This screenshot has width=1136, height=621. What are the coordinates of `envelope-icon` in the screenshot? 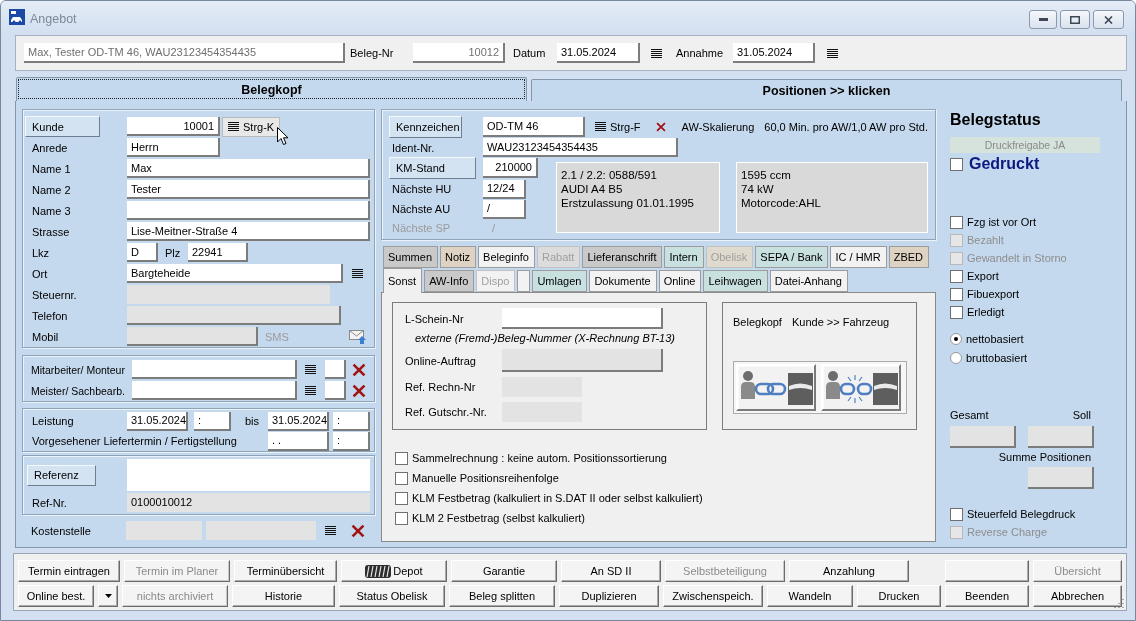 It's located at (357, 336).